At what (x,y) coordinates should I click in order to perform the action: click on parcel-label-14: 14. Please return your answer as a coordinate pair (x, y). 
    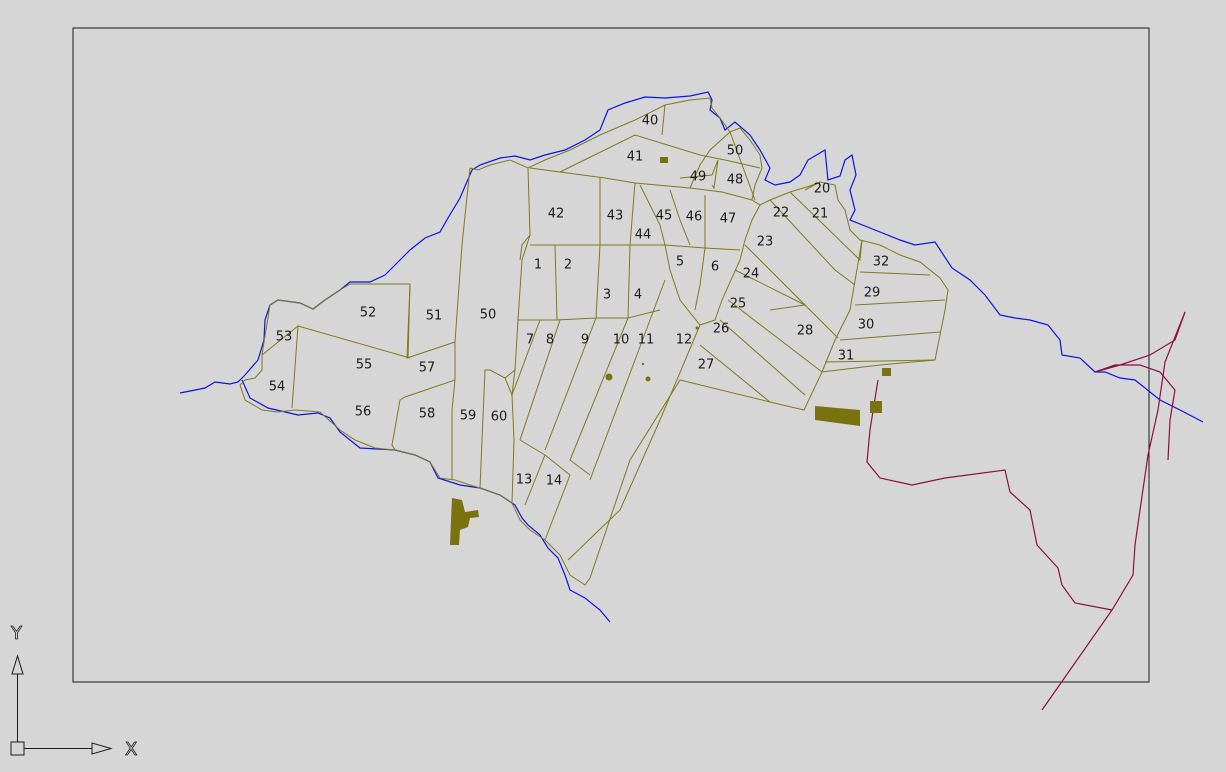
    Looking at the image, I should click on (554, 481).